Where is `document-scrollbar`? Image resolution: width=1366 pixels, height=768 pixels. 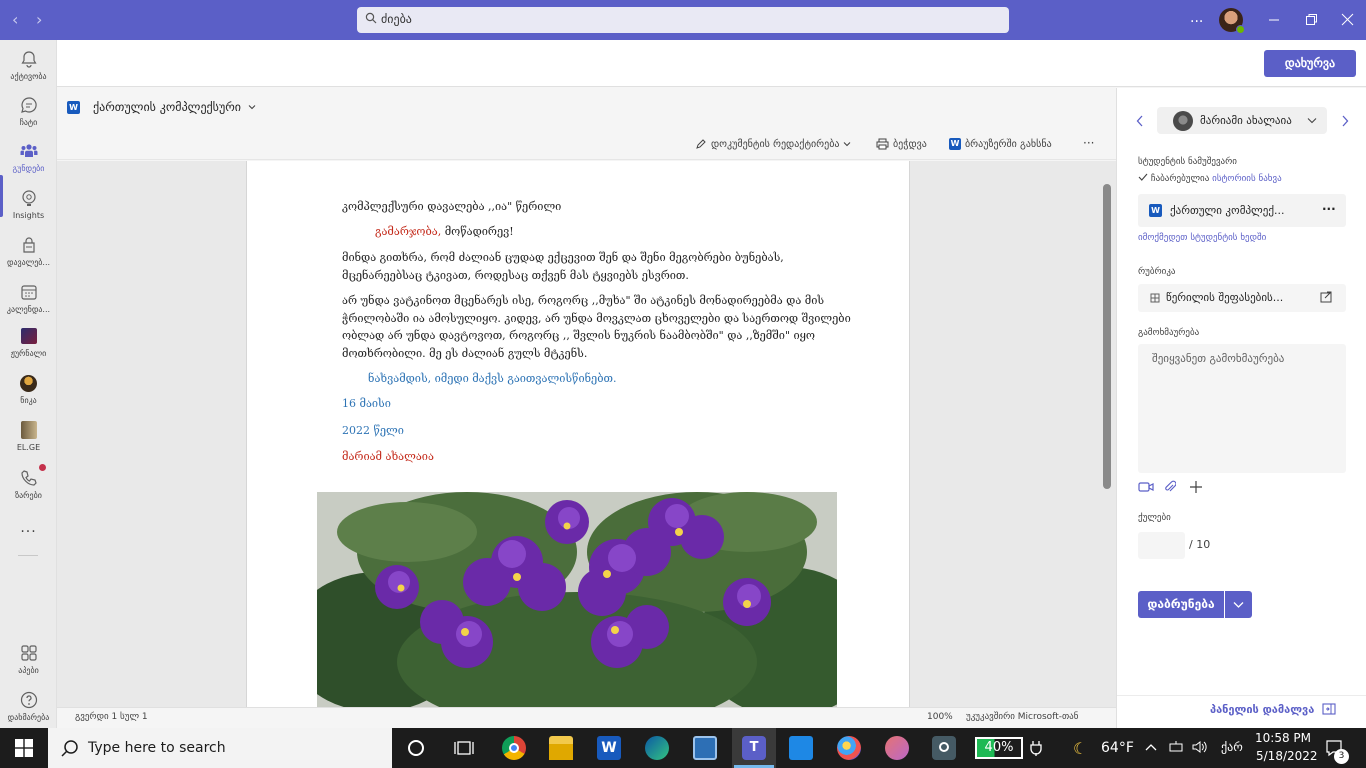
document-scrollbar is located at coordinates (1107, 336).